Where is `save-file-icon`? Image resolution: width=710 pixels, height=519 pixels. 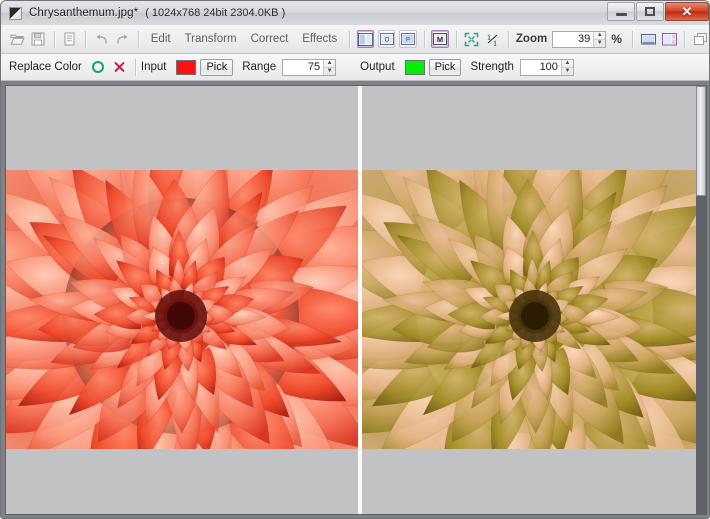 save-file-icon is located at coordinates (38, 39).